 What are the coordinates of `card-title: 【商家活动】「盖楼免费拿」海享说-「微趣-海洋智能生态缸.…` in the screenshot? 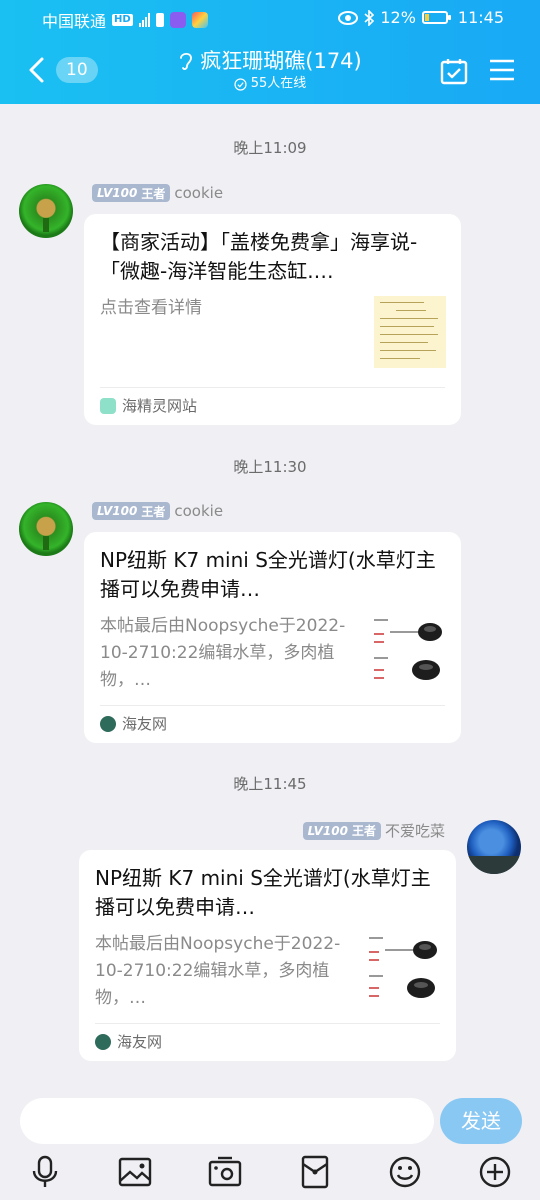 It's located at (259, 256).